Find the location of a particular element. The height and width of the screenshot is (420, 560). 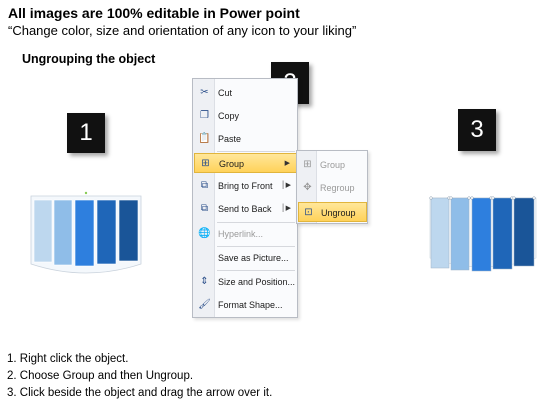

menu-item-label: Paste is located at coordinates (230, 139).